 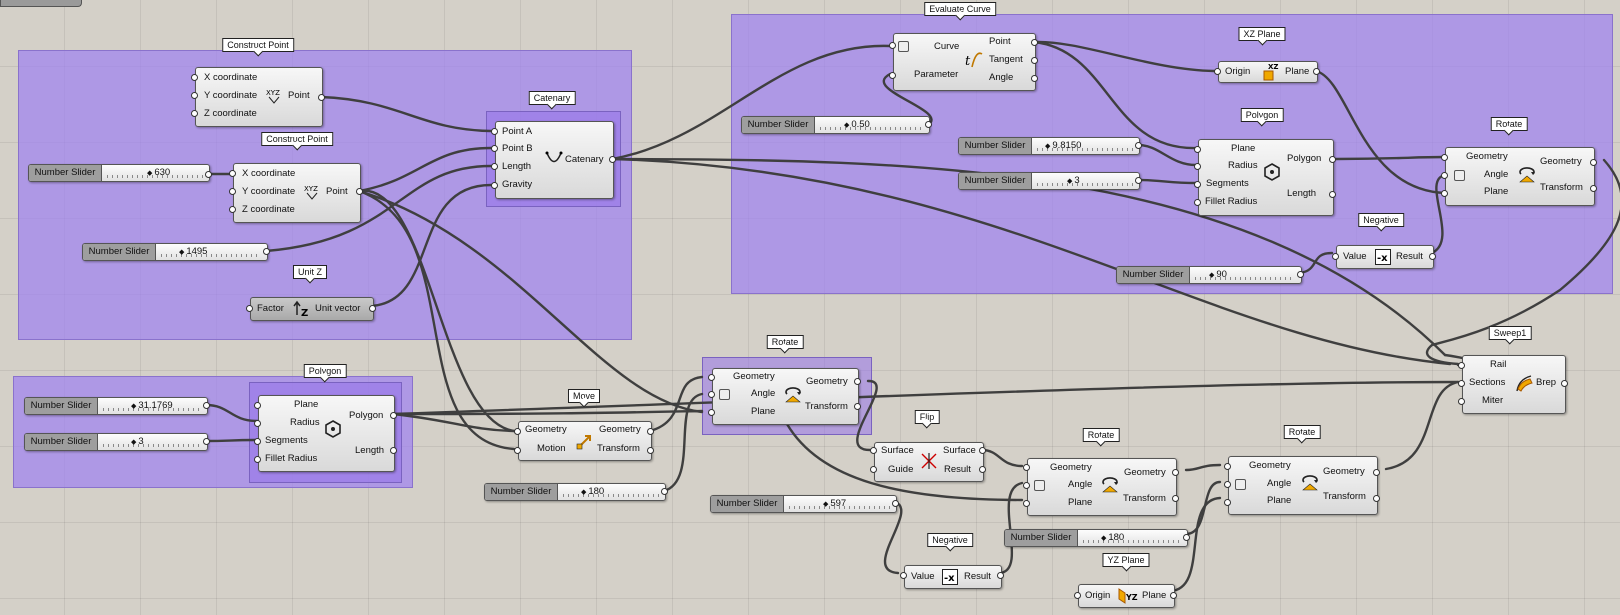 I want to click on unit-z-node: Factor Unit vector Z, so click(x=312, y=309).